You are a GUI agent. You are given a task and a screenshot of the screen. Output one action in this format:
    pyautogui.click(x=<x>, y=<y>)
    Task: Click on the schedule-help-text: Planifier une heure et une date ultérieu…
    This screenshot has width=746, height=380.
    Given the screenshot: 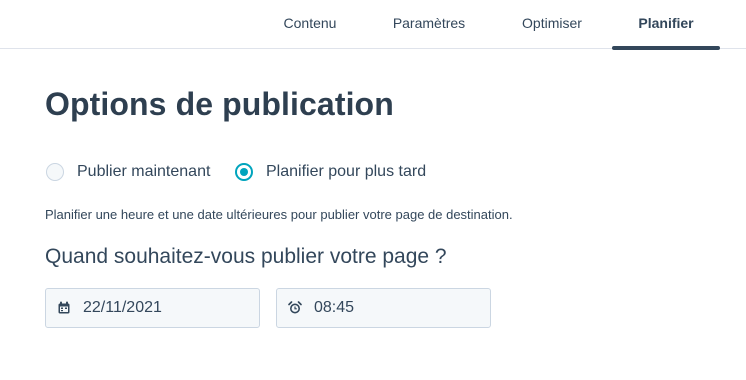 What is the action you would take?
    pyautogui.click(x=279, y=214)
    